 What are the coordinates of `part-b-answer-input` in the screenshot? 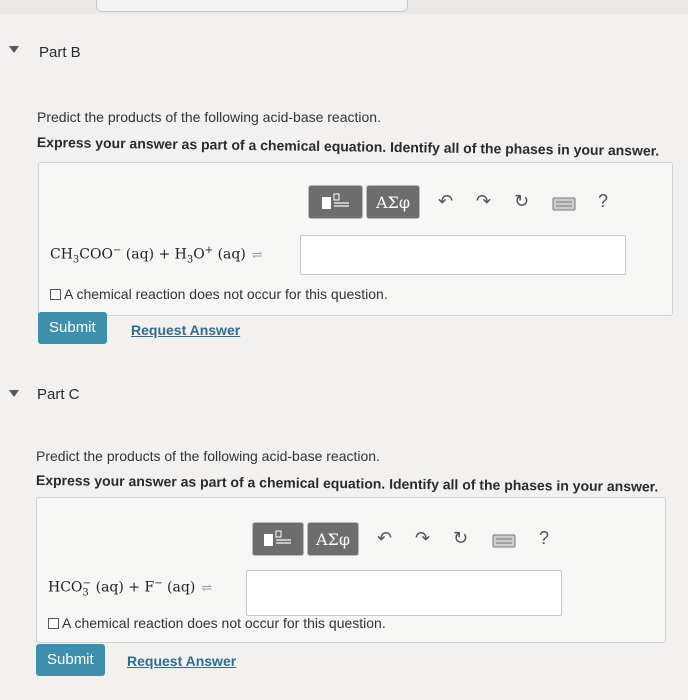 It's located at (463, 255).